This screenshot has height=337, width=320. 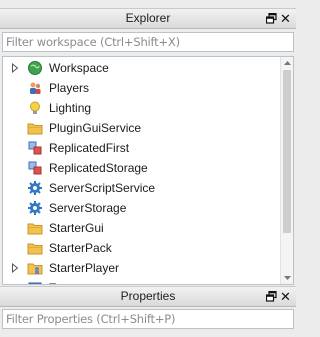 I want to click on tree-item-label: ReplicatedStorage, so click(x=98, y=168).